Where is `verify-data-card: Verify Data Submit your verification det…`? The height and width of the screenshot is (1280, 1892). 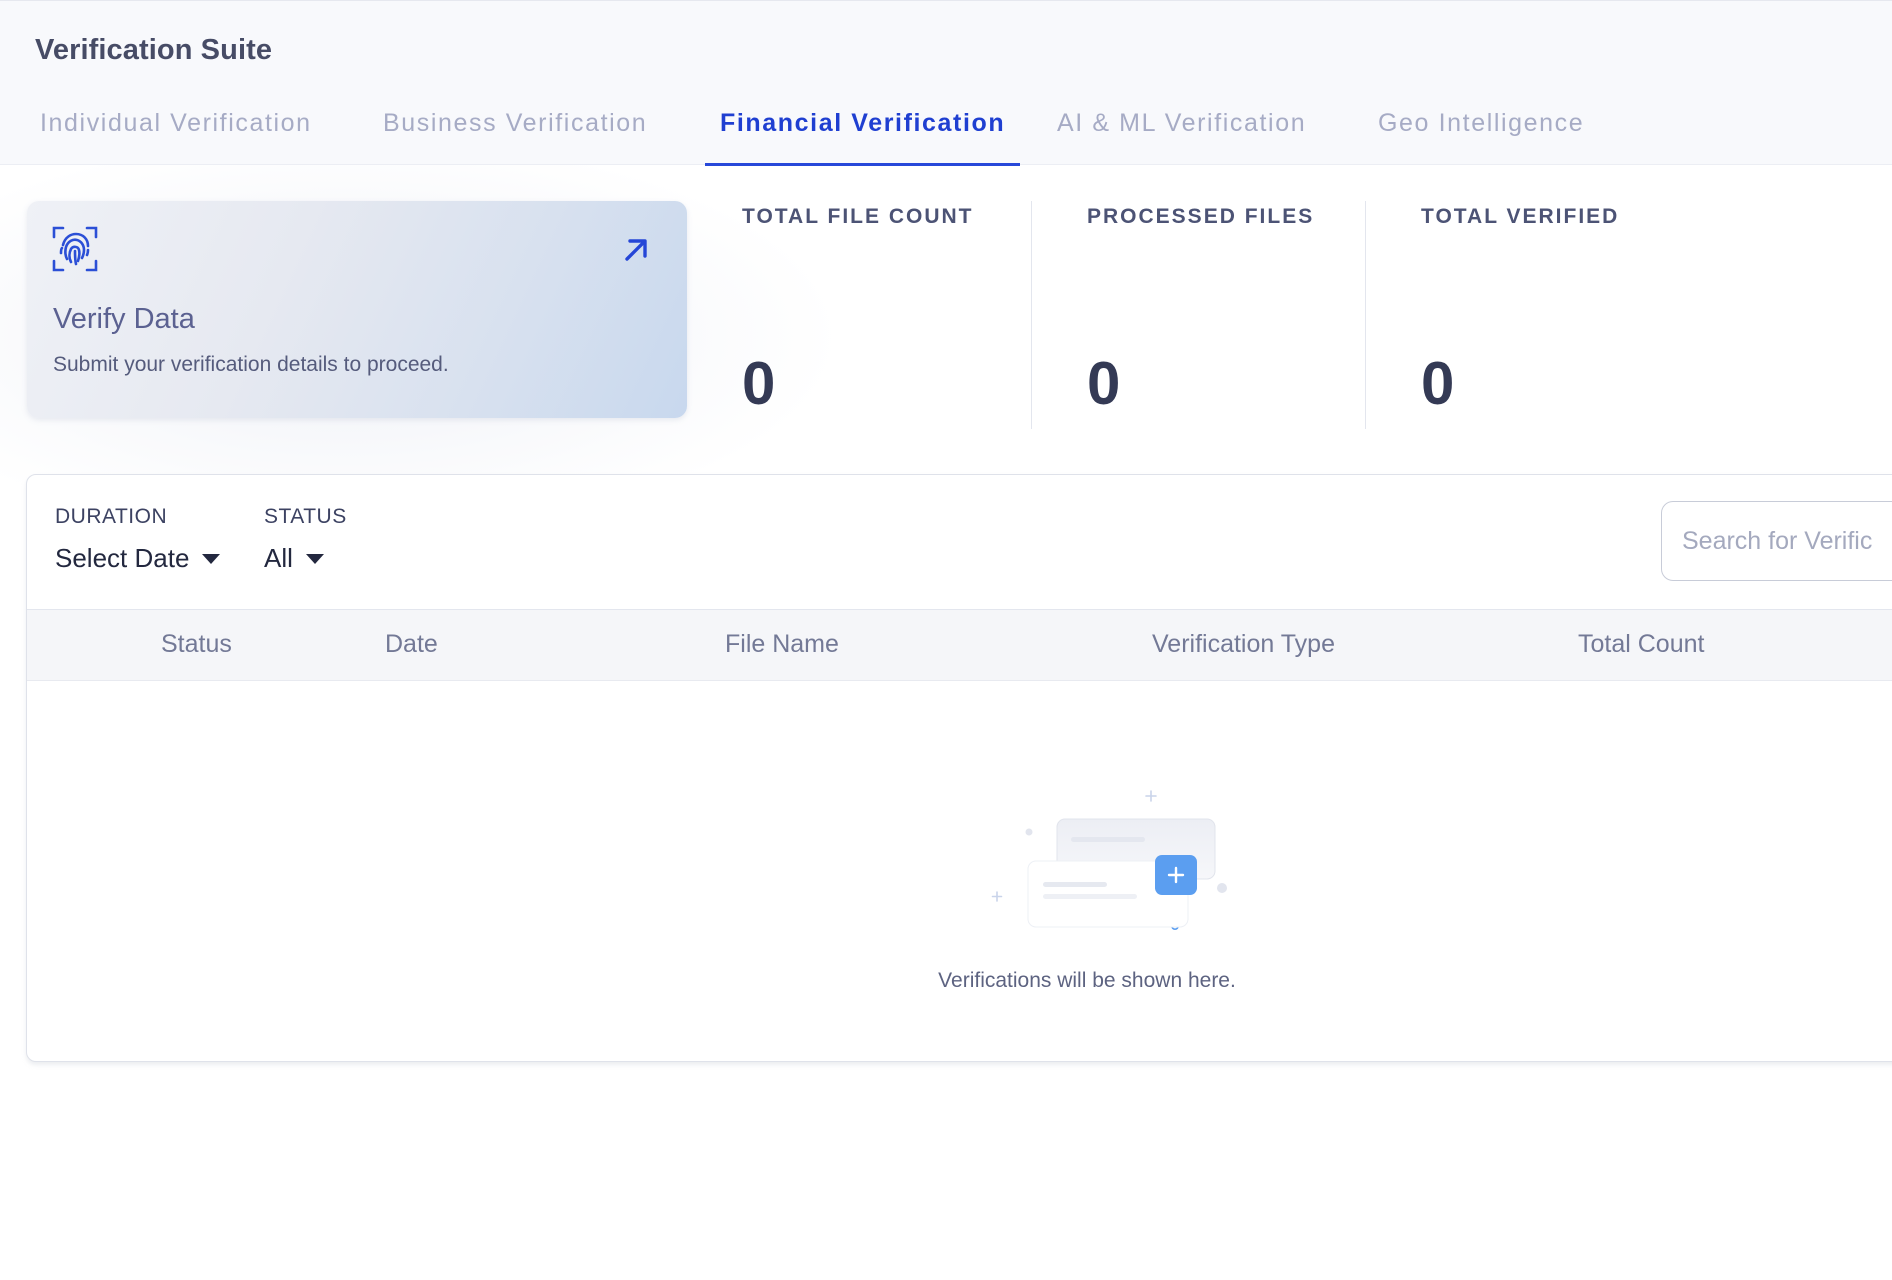 verify-data-card: Verify Data Submit your verification det… is located at coordinates (357, 309).